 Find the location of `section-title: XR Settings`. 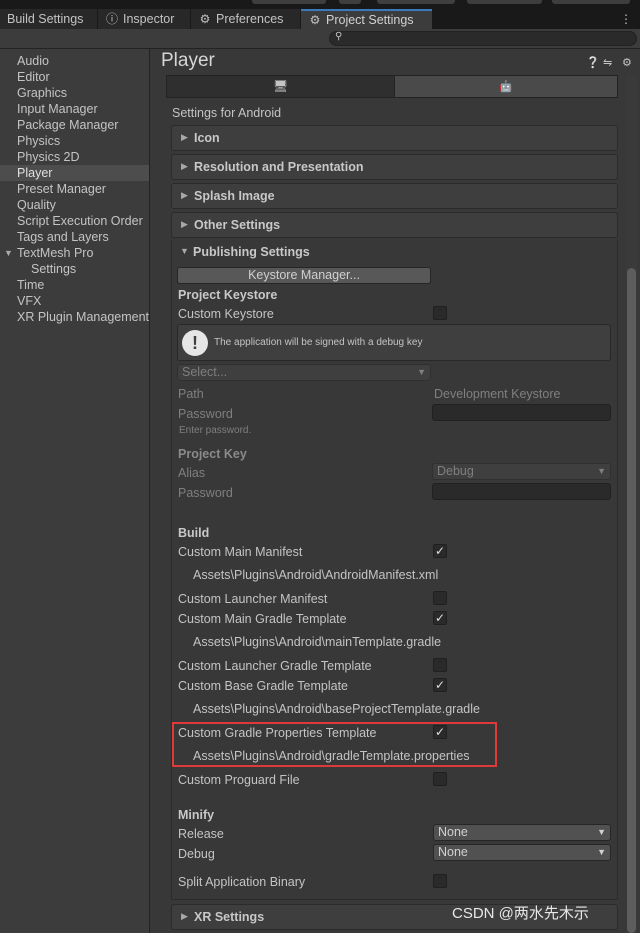

section-title: XR Settings is located at coordinates (229, 917).